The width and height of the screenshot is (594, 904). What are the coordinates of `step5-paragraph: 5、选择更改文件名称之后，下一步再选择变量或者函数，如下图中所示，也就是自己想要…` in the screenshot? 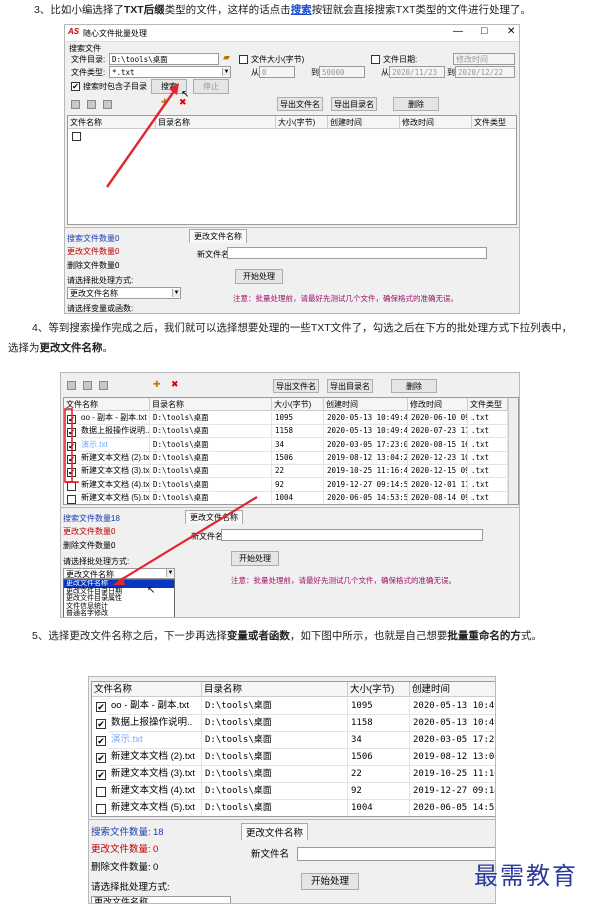 It's located at (294, 636).